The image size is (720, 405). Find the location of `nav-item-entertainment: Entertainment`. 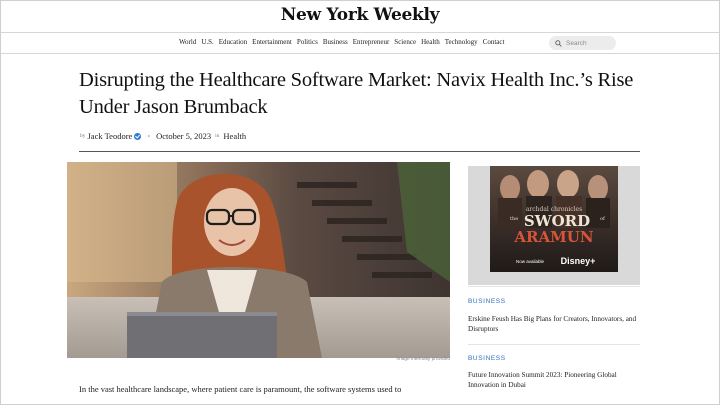

nav-item-entertainment: Entertainment is located at coordinates (272, 42).